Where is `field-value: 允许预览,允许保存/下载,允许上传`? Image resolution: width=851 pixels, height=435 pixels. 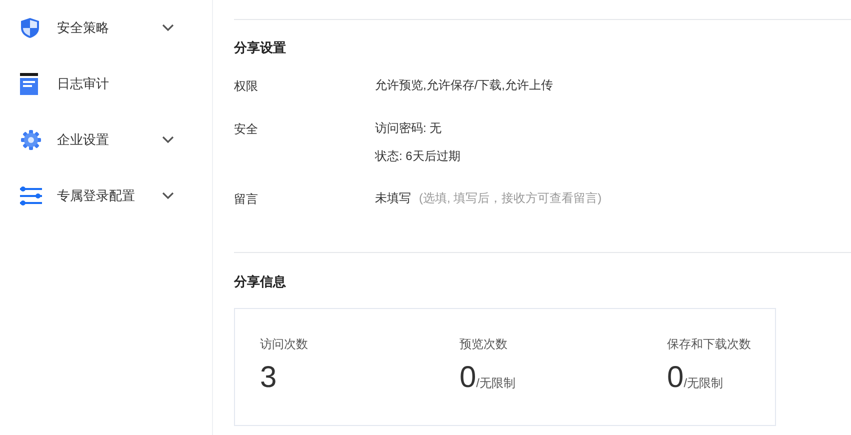 field-value: 允许预览,允许保存/下载,允许上传 is located at coordinates (464, 85).